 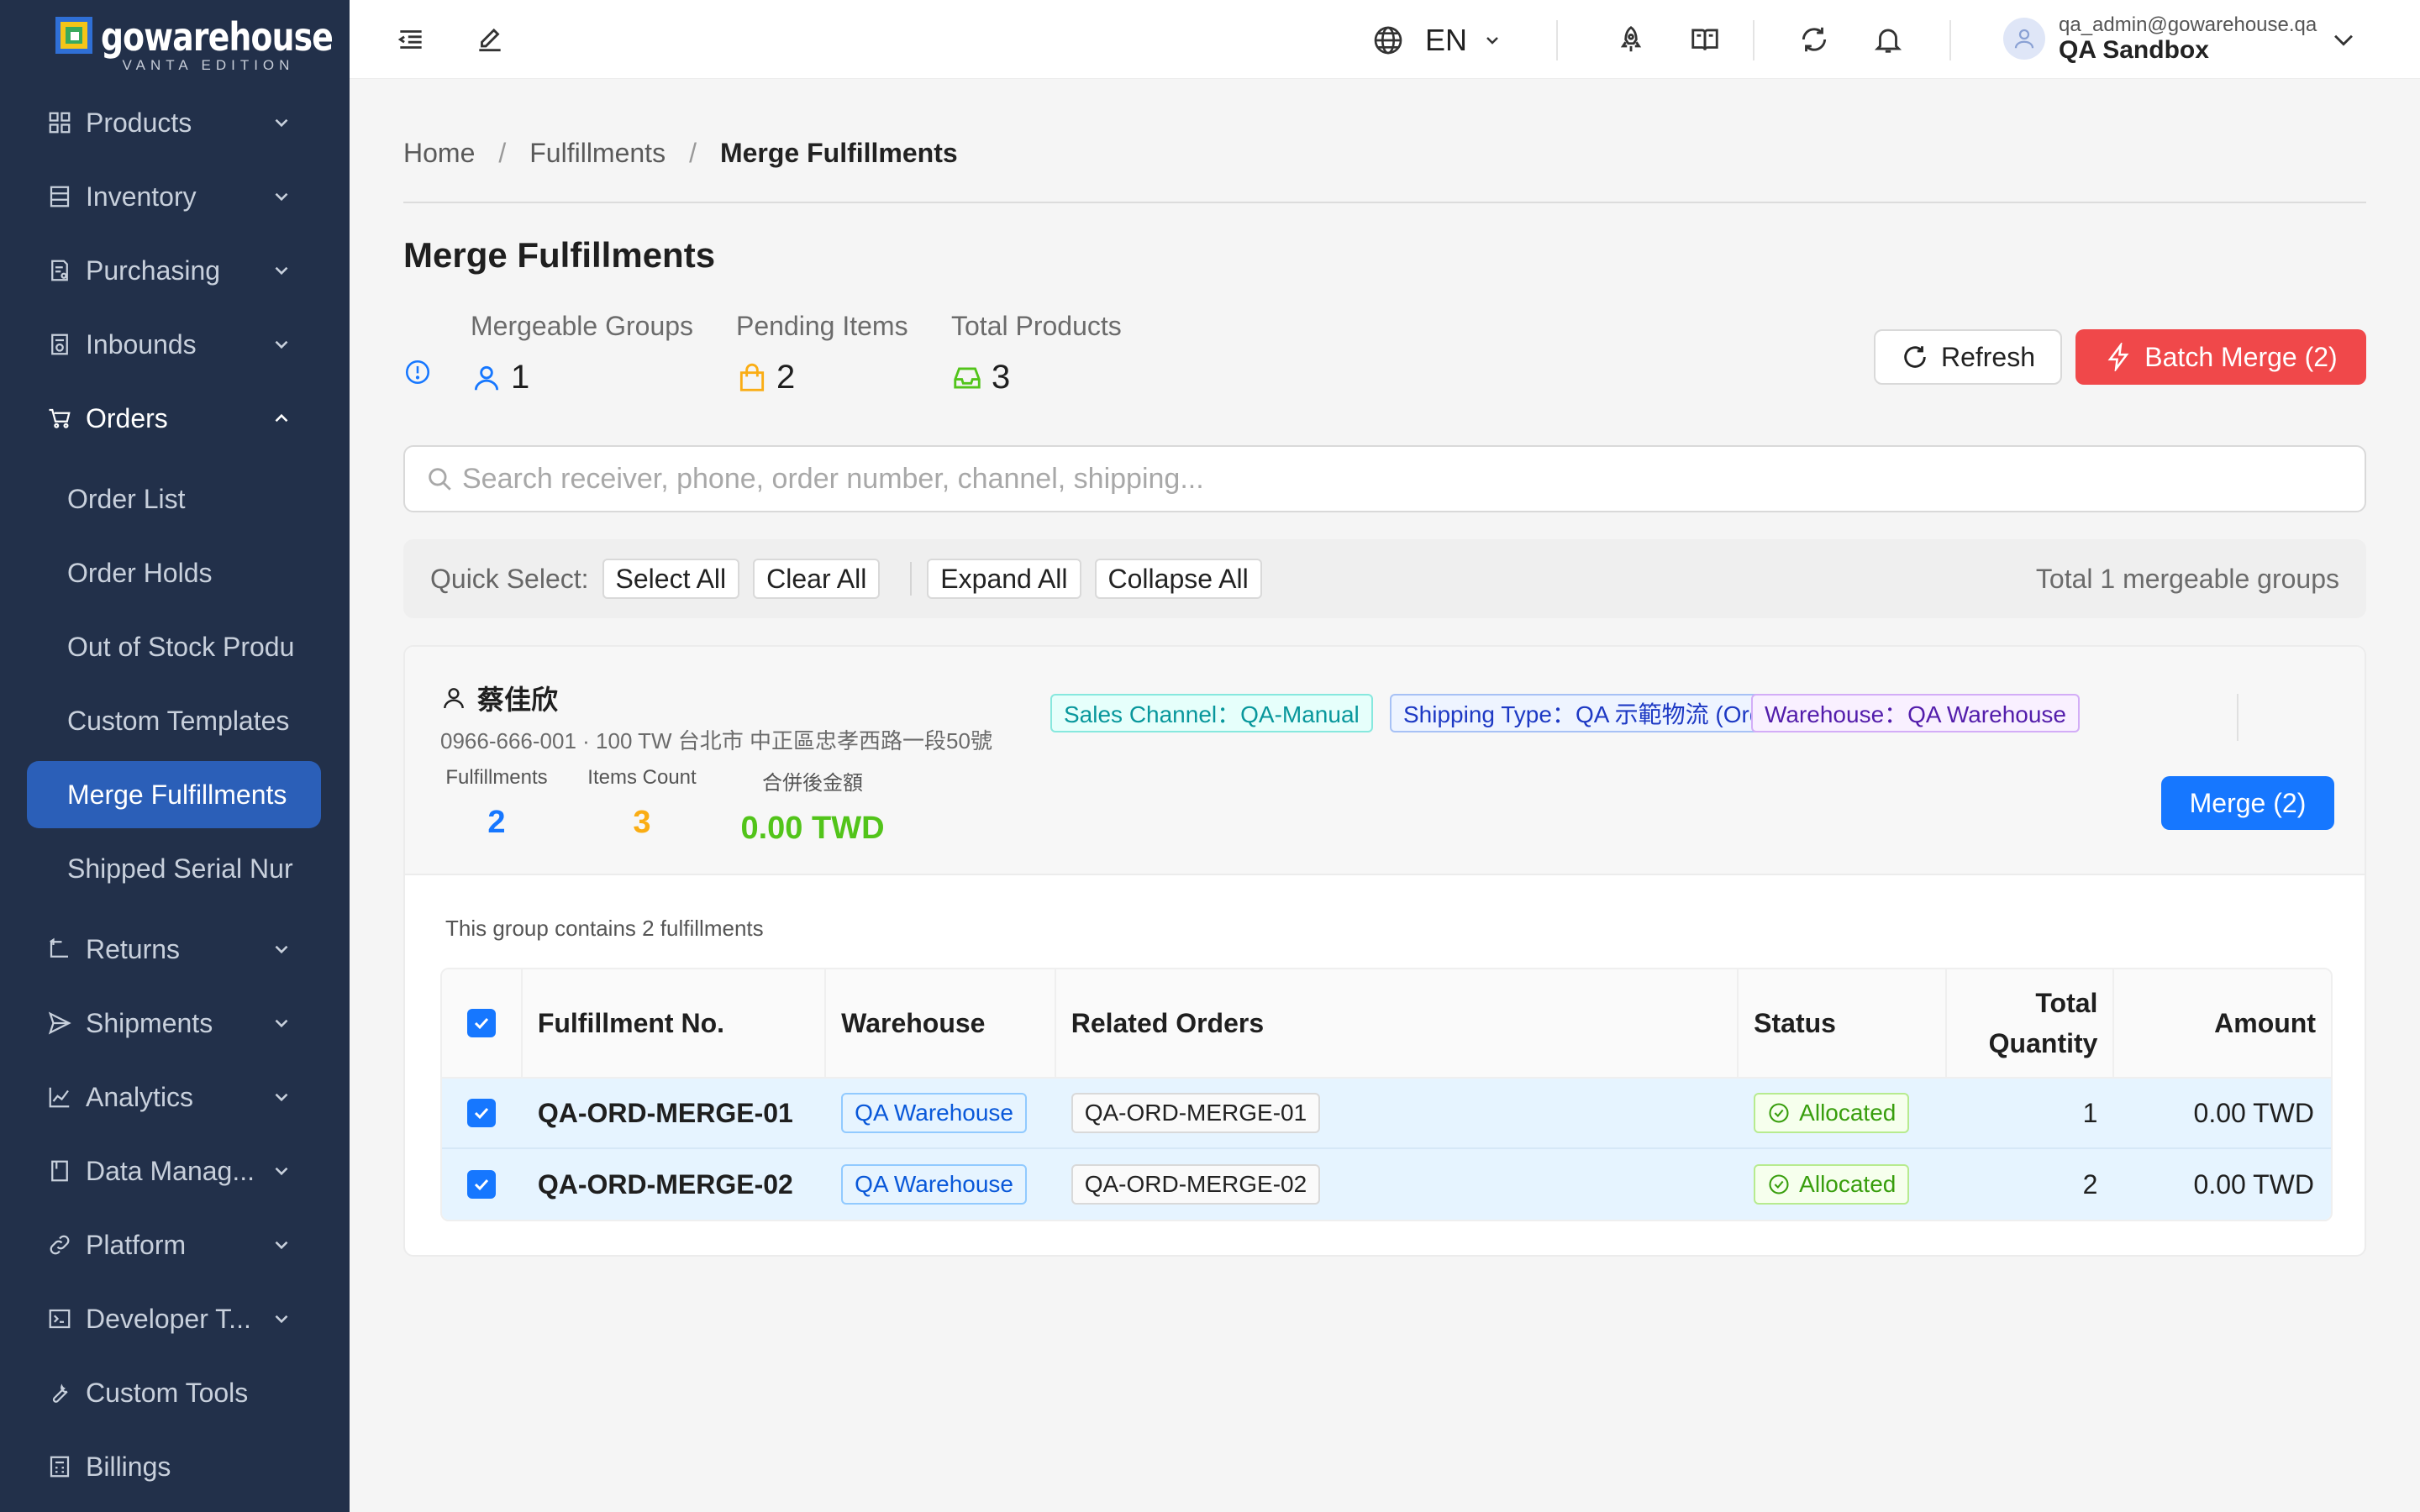 I want to click on sidebar-item-products: Products, so click(x=175, y=122).